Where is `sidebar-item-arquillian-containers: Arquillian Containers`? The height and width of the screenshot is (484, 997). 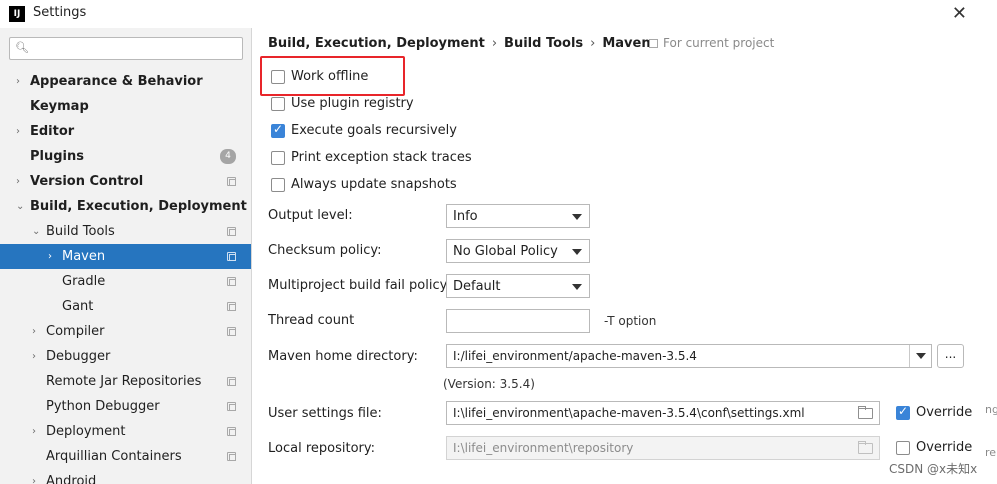 sidebar-item-arquillian-containers: Arquillian Containers is located at coordinates (125, 456).